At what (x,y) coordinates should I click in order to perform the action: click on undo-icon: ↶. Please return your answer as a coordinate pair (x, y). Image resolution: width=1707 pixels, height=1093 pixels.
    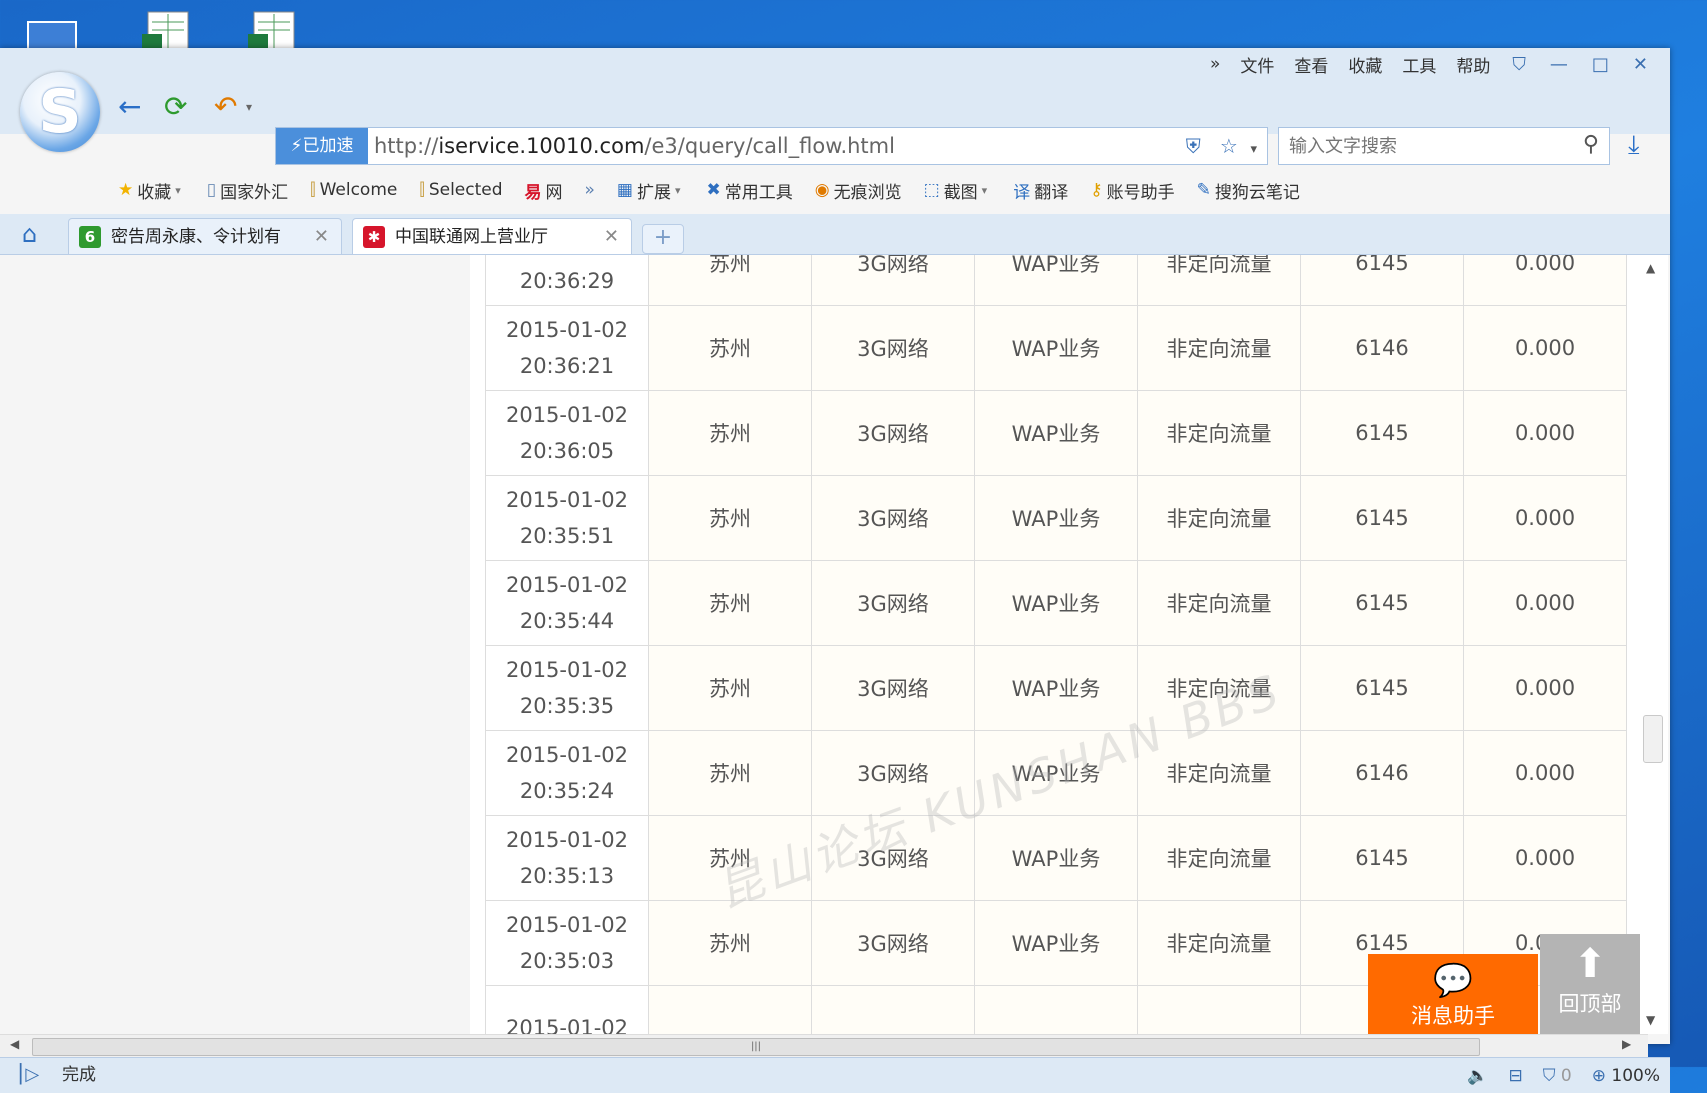
    Looking at the image, I should click on (225, 107).